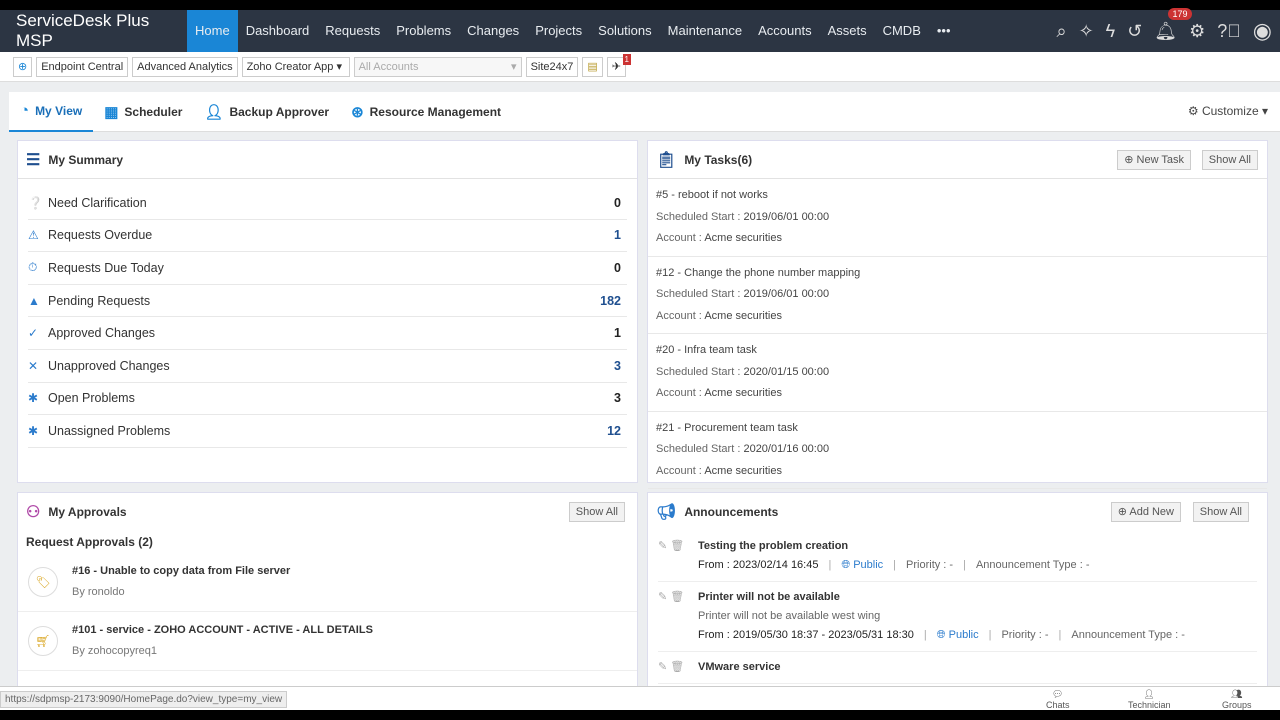  I want to click on announcement-title: Printer will not be available, so click(977, 597).